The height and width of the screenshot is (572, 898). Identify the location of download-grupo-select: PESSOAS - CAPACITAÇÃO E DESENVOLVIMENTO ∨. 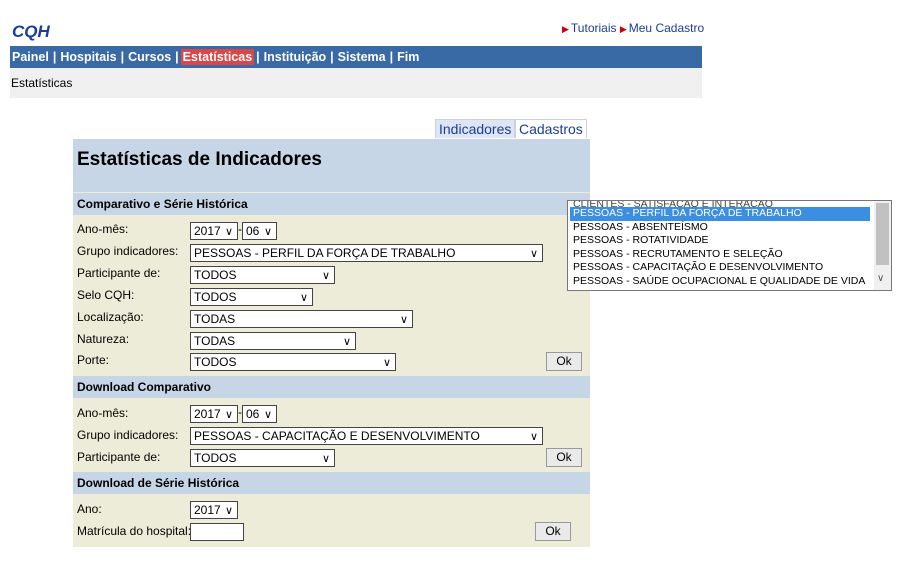
(366, 436).